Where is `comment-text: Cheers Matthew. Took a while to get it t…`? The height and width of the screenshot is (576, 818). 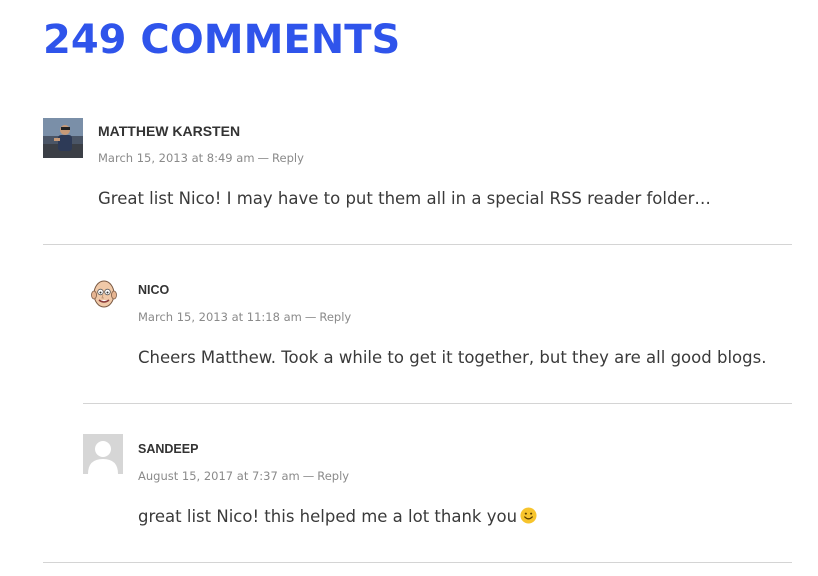 comment-text: Cheers Matthew. Took a while to get it t… is located at coordinates (452, 357).